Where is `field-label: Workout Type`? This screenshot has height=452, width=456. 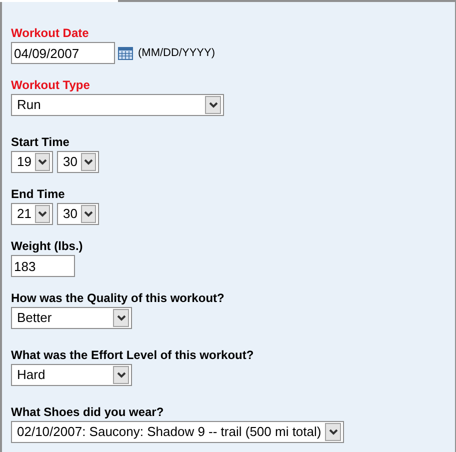
field-label: Workout Type is located at coordinates (50, 85).